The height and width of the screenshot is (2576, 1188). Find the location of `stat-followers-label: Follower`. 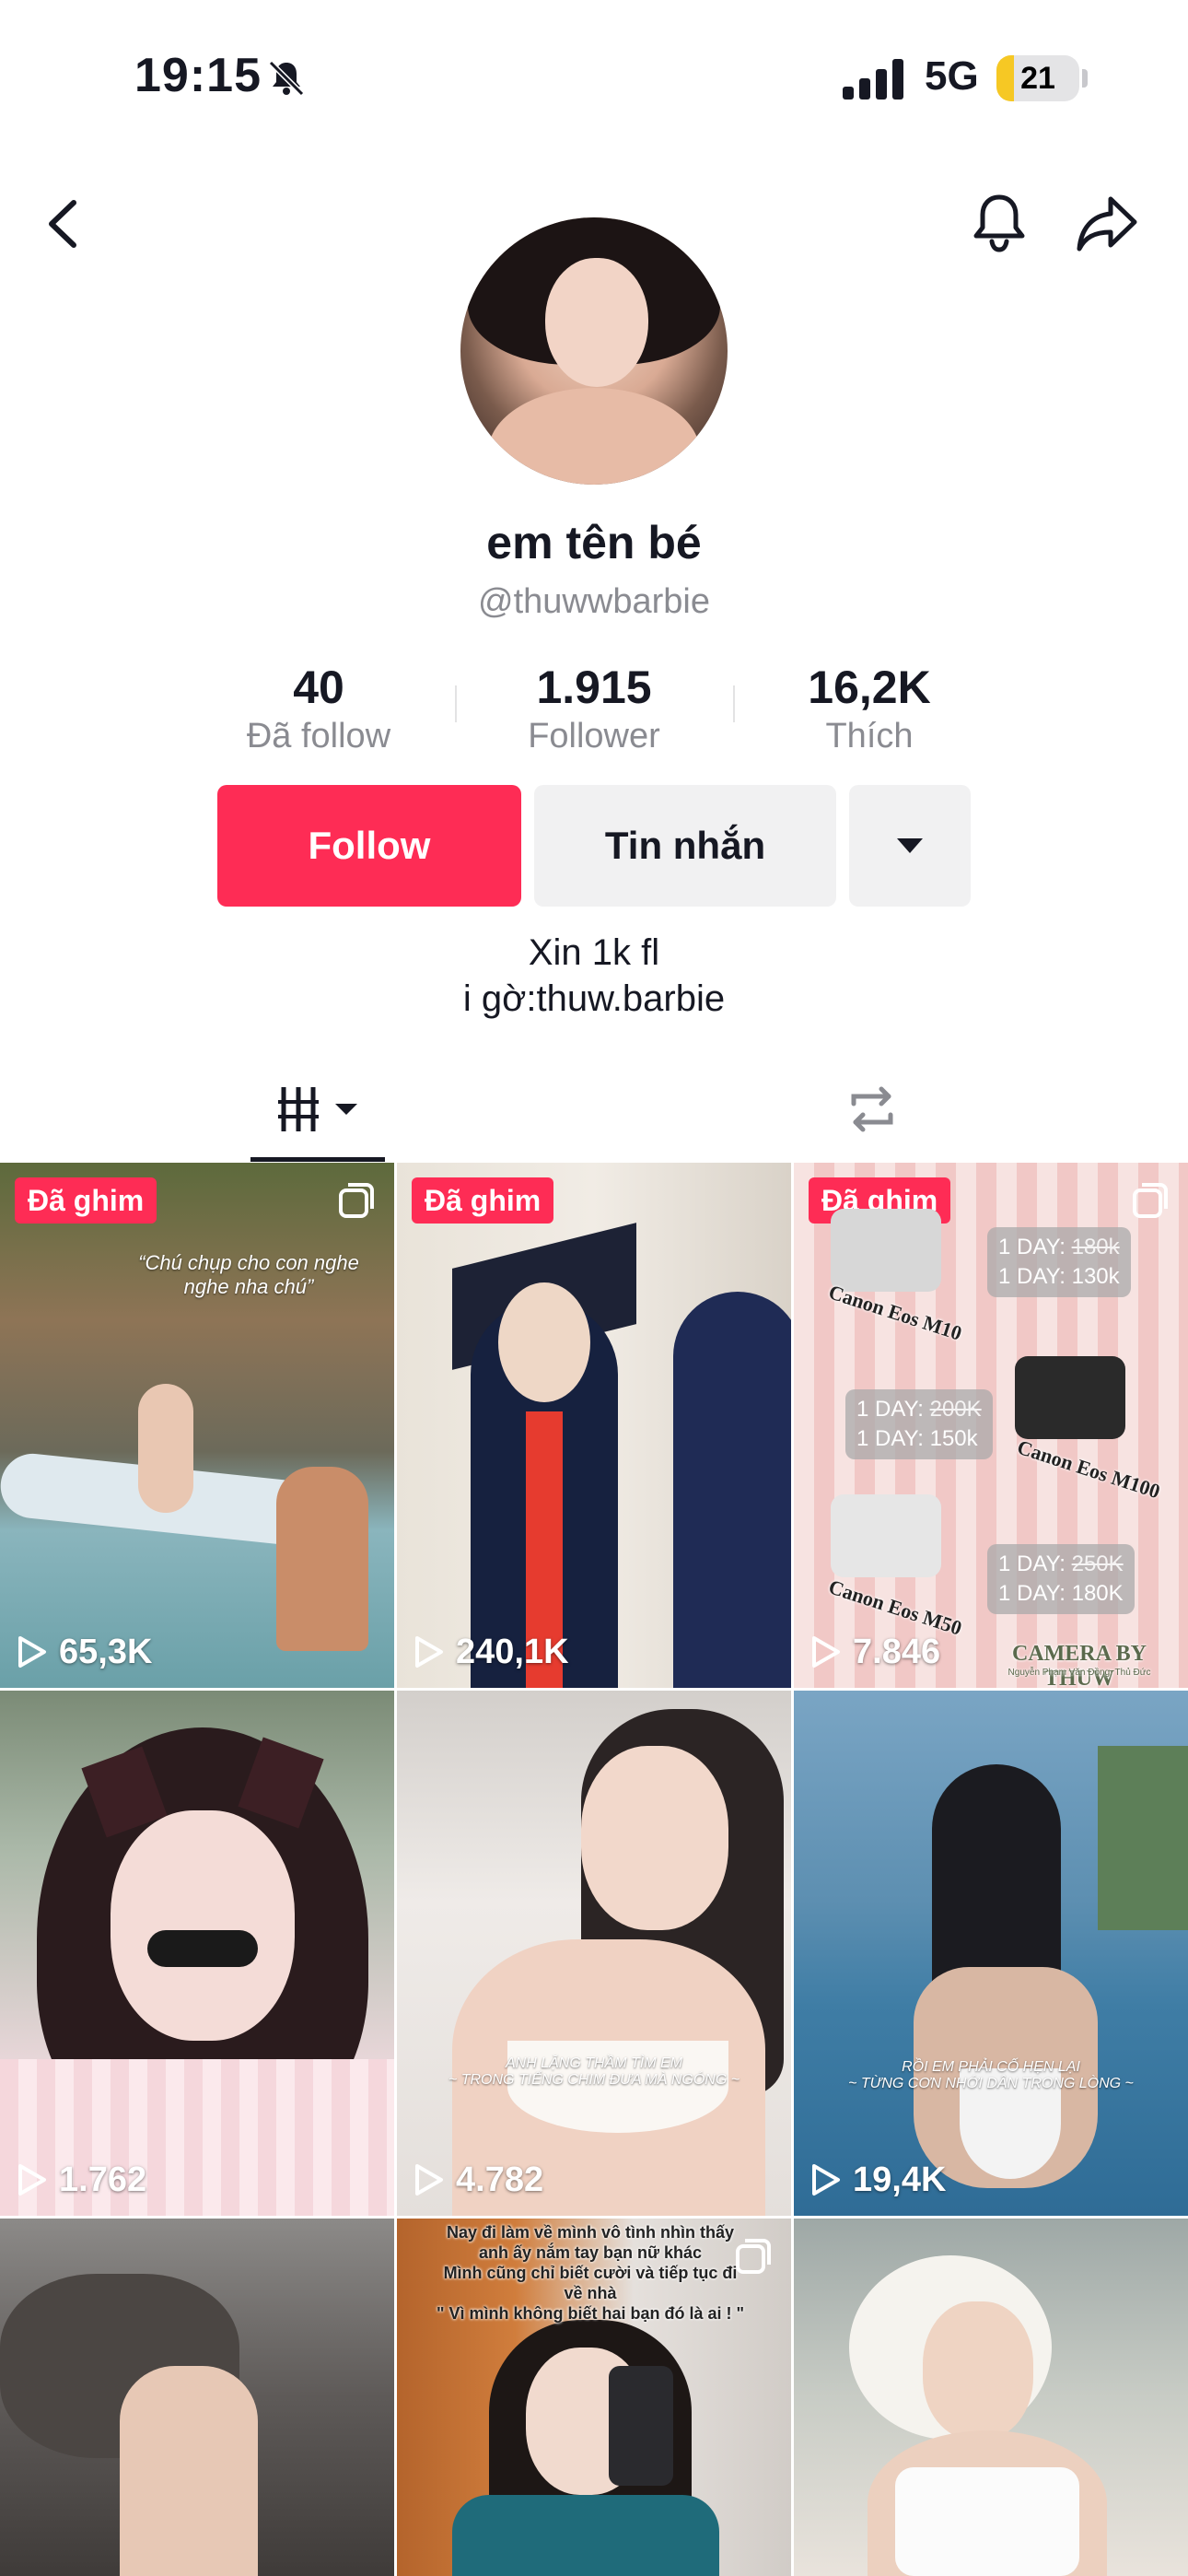

stat-followers-label: Follower is located at coordinates (594, 736).